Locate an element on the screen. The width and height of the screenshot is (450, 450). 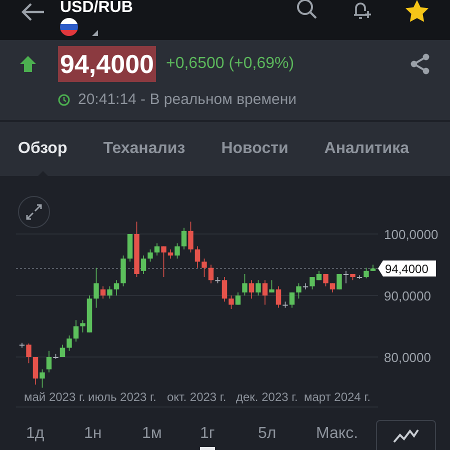
expand-icon is located at coordinates (34, 212).